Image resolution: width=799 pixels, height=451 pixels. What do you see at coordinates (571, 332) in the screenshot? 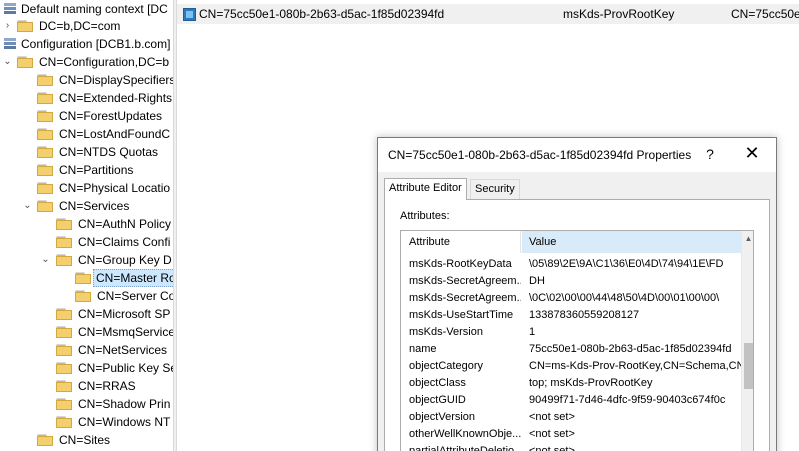
I see `attribute-row: msKds-Version 1` at bounding box center [571, 332].